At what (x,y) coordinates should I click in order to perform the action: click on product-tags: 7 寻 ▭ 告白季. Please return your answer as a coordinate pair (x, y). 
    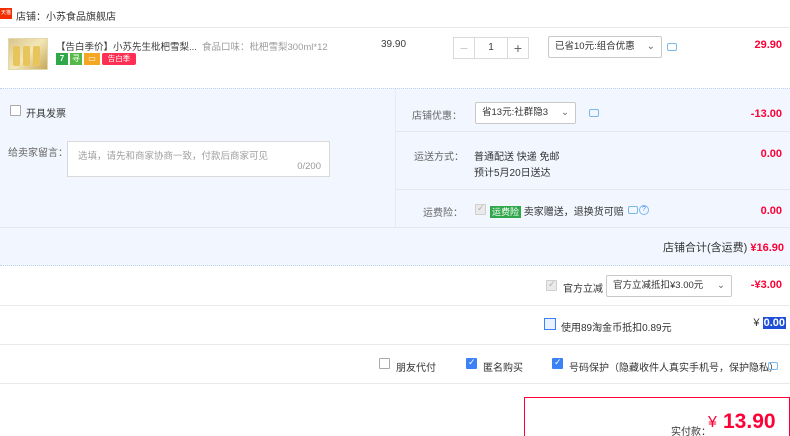
    Looking at the image, I should click on (96, 59).